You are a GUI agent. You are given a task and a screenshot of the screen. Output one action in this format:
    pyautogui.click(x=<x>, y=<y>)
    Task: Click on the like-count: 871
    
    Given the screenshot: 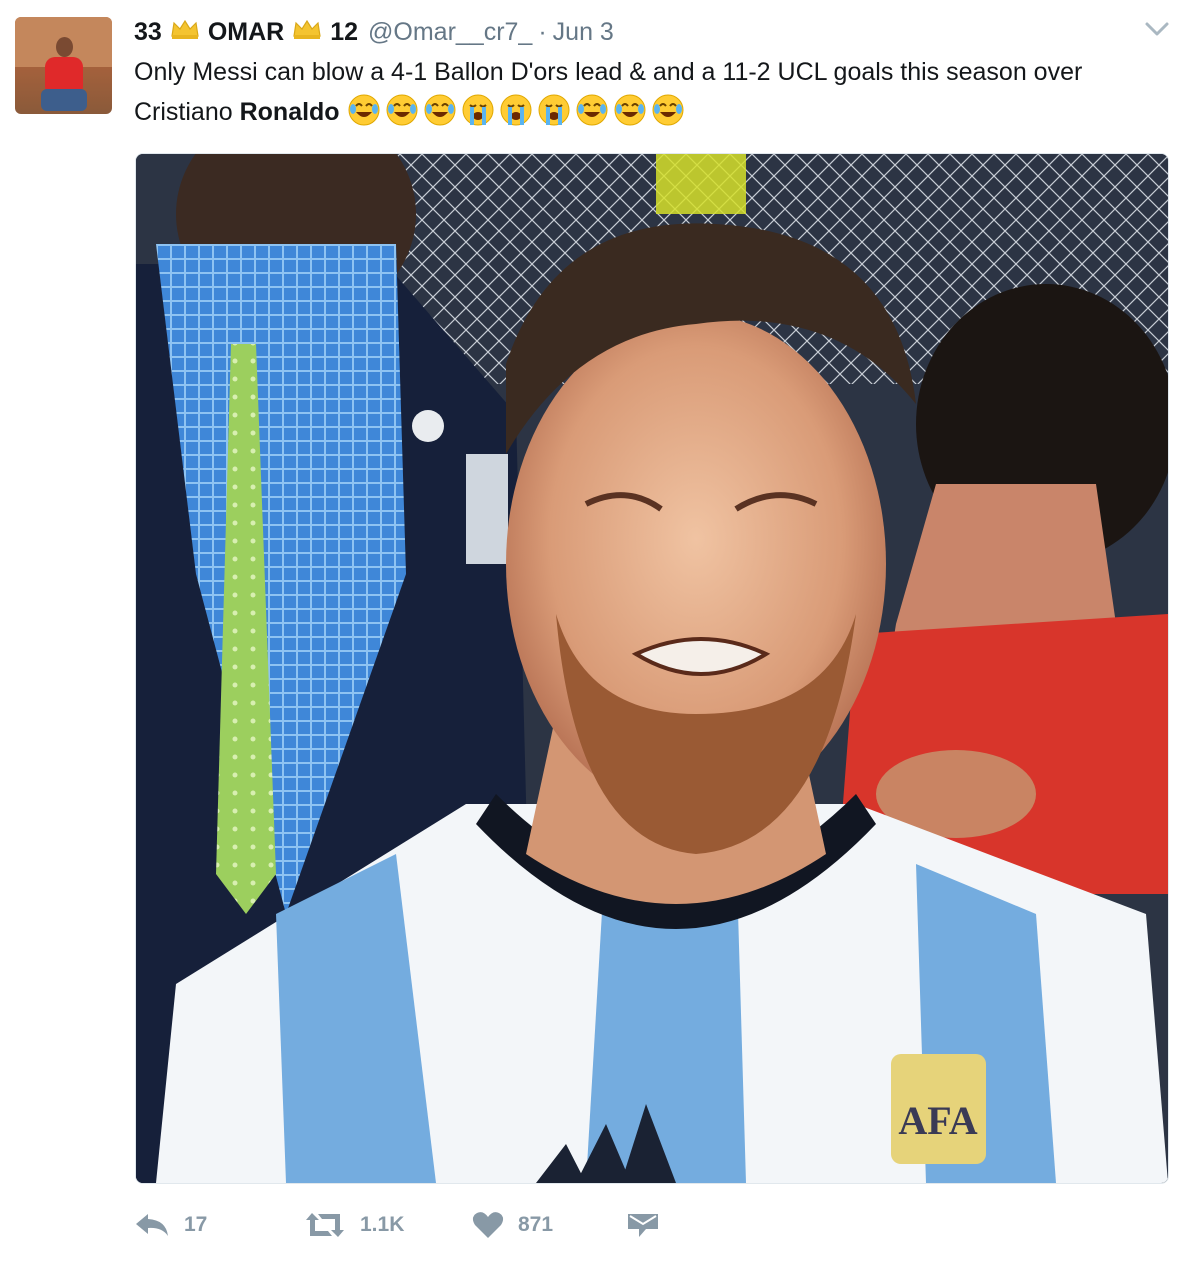 What is the action you would take?
    pyautogui.click(x=536, y=1224)
    